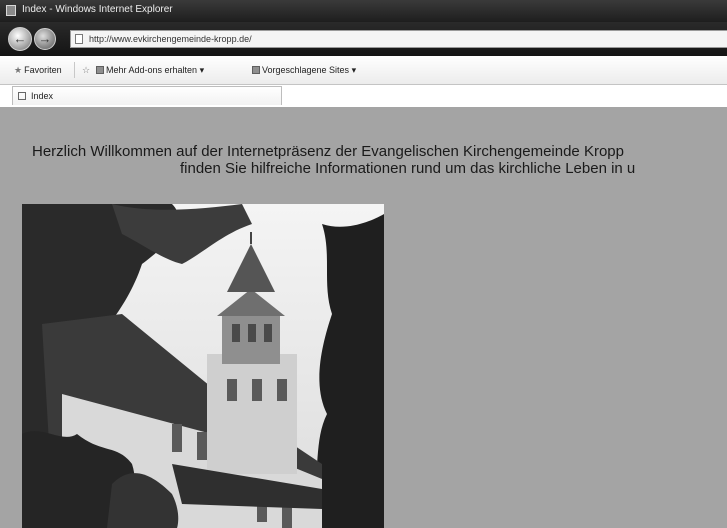  I want to click on tab-bar: Index, so click(363, 96).